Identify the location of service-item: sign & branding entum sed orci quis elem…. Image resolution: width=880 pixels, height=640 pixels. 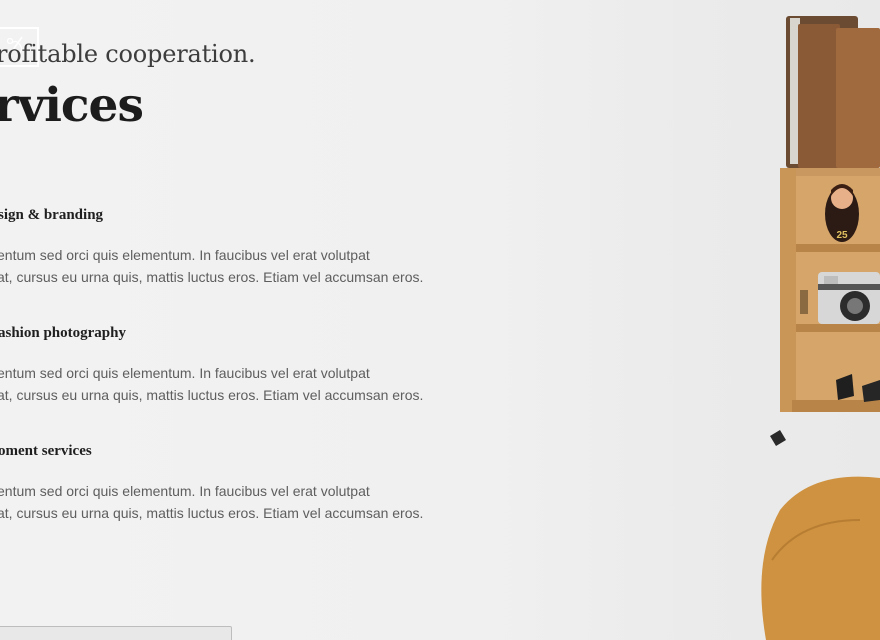
(220, 247).